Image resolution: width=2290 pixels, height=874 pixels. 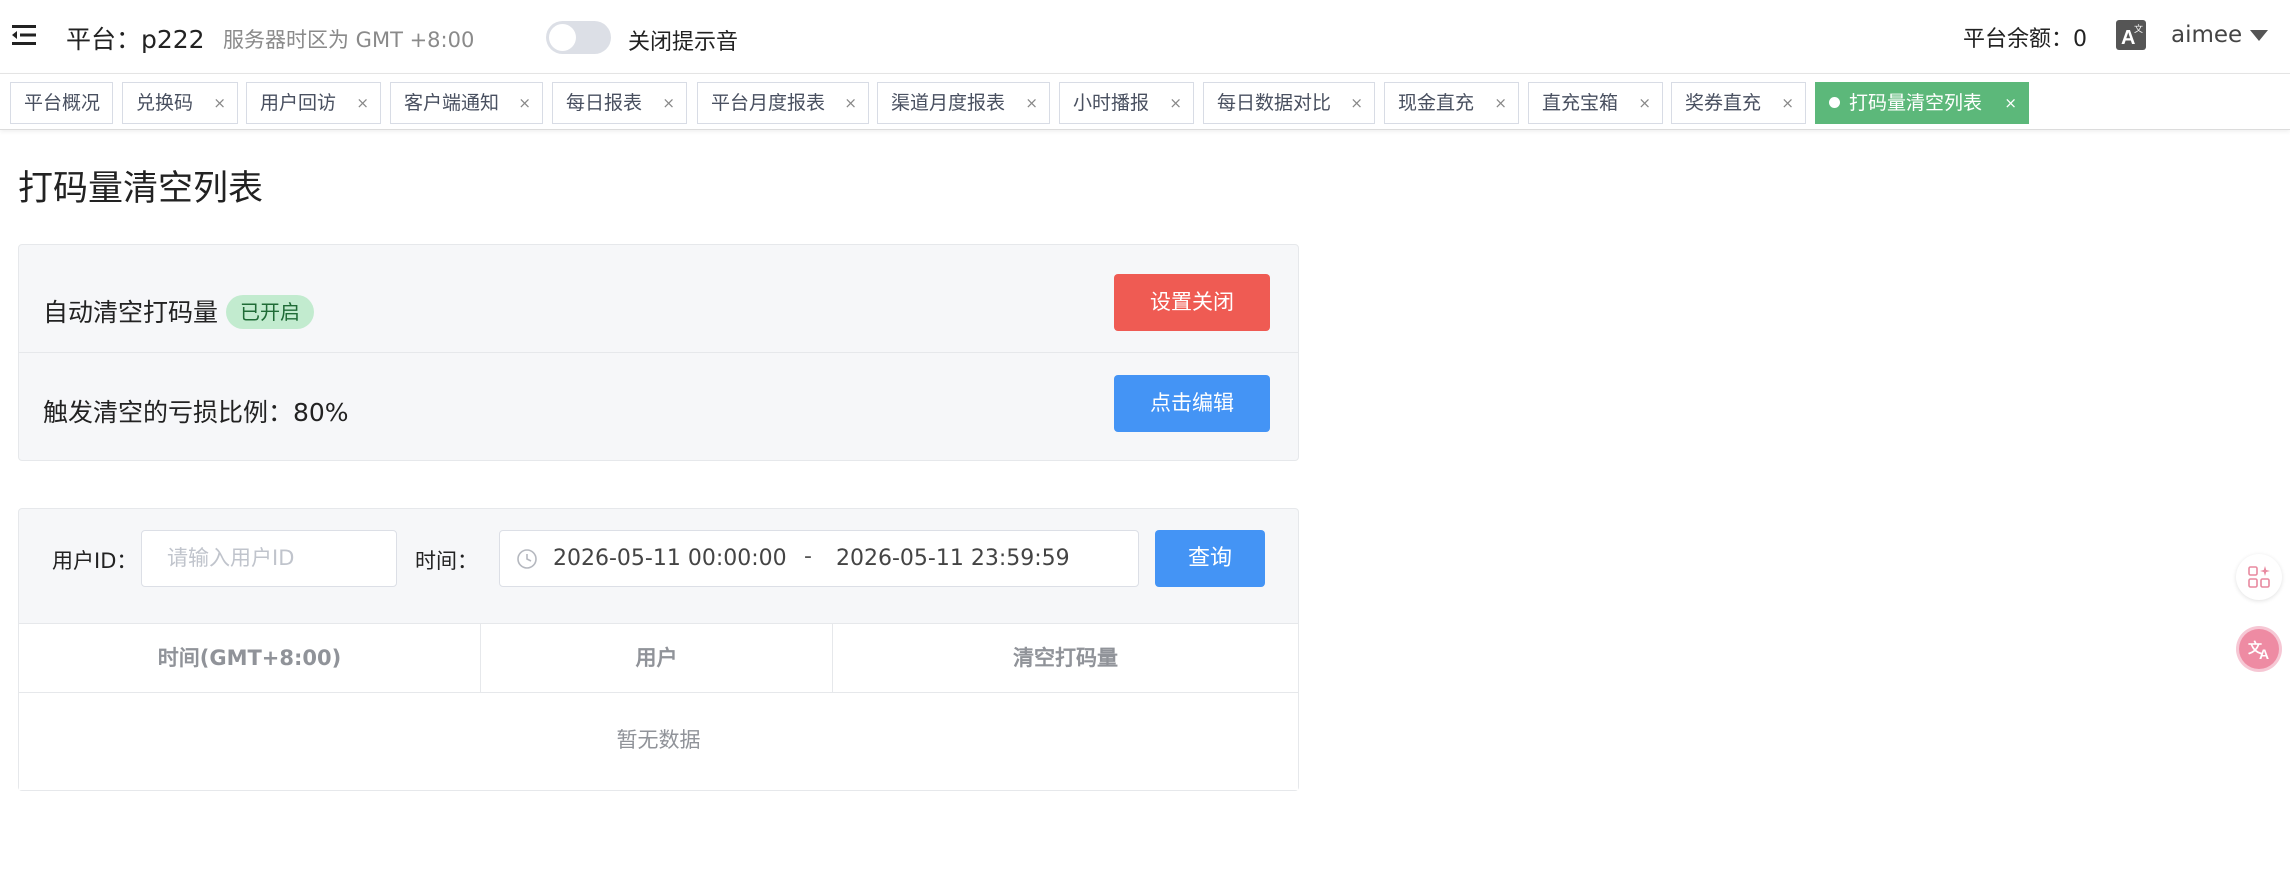 I want to click on sound-toggle-switch, so click(x=578, y=37).